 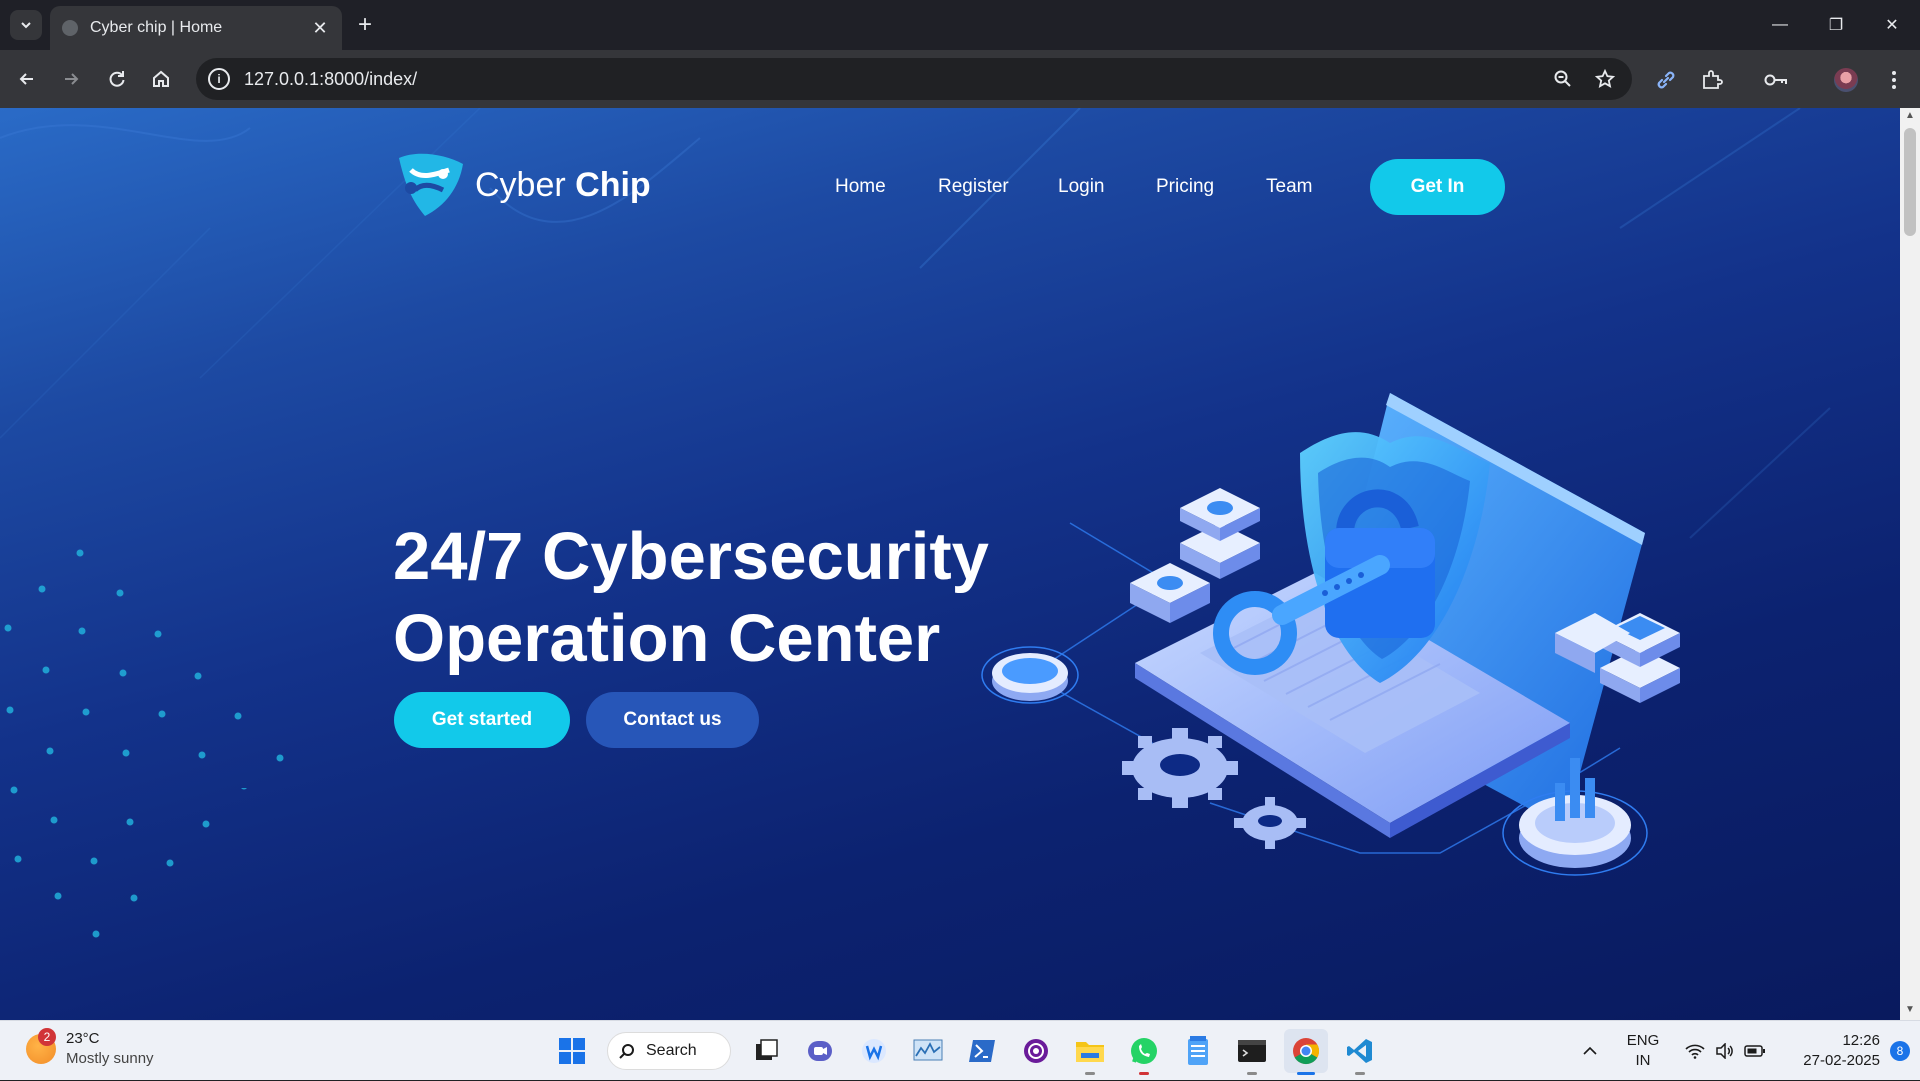 What do you see at coordinates (766, 1051) in the screenshot?
I see `task-view-icon` at bounding box center [766, 1051].